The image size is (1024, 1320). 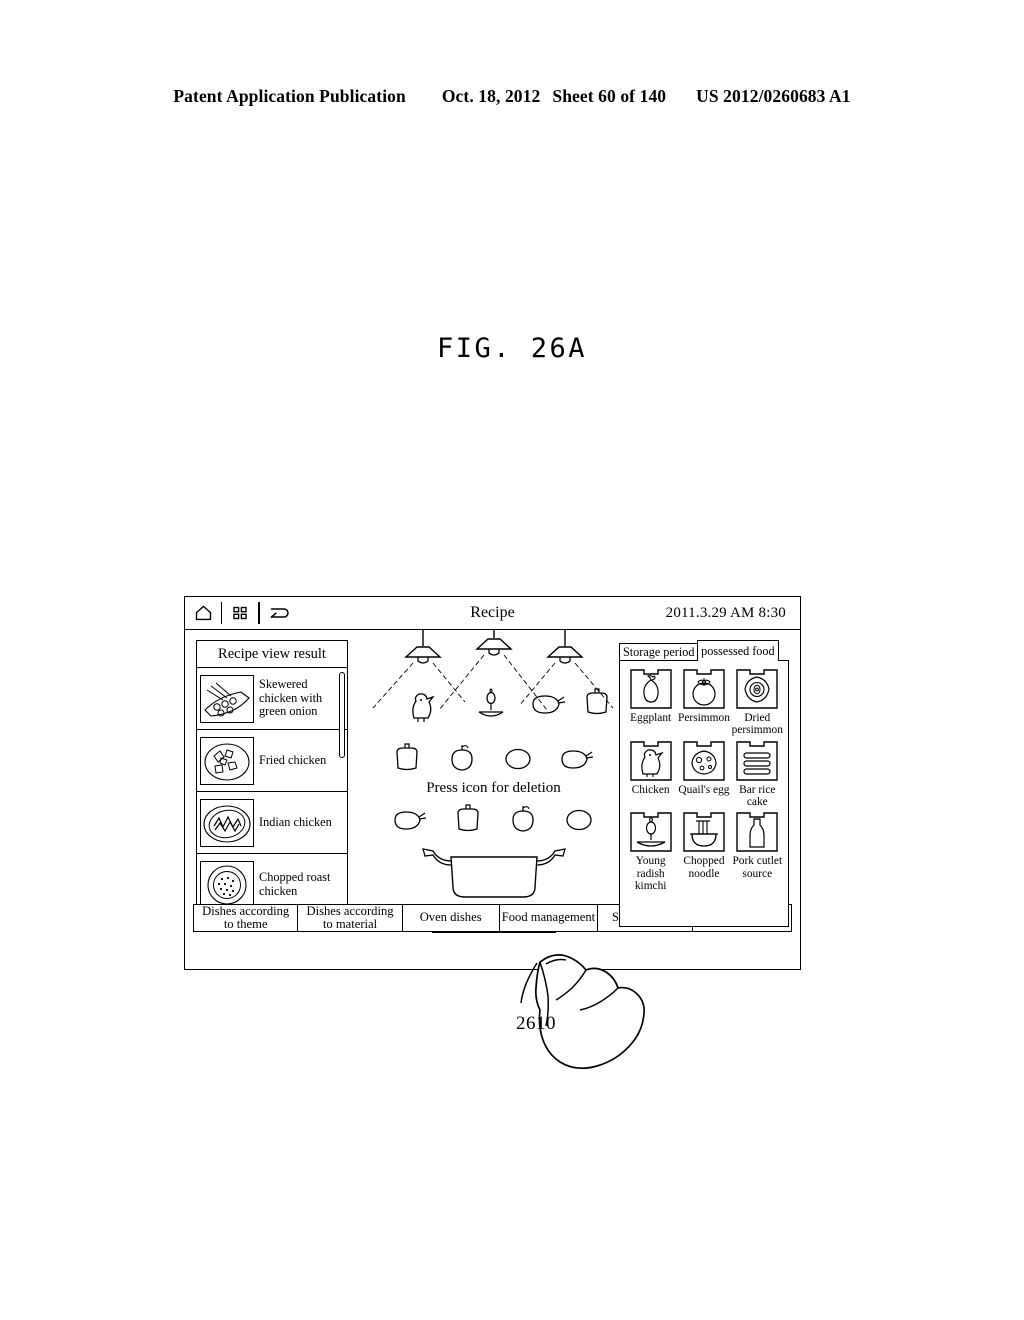 What do you see at coordinates (291, 698) in the screenshot?
I see `list-item-label: Skewered chicken with green onion` at bounding box center [291, 698].